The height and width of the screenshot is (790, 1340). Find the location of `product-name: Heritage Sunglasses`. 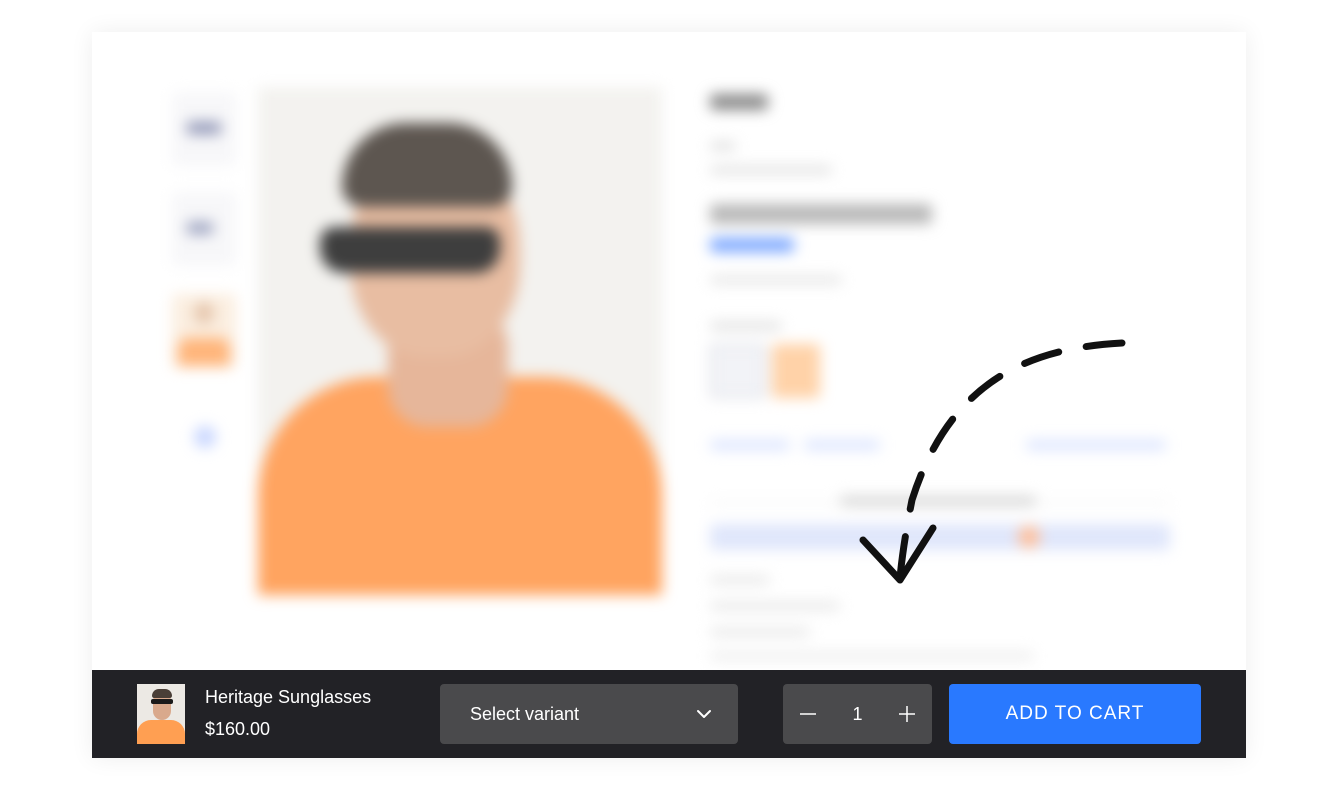

product-name: Heritage Sunglasses is located at coordinates (288, 697).